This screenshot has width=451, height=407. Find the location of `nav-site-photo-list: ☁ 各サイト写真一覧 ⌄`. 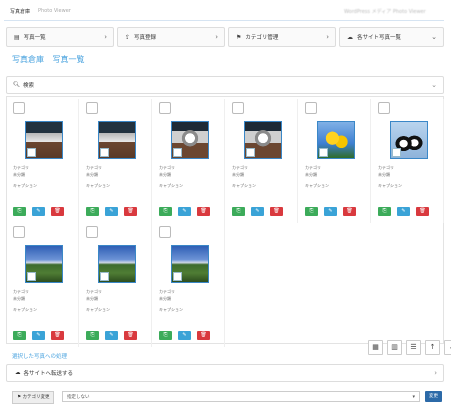

nav-site-photo-list: ☁ 各サイト写真一覧 ⌄ is located at coordinates (391, 37).